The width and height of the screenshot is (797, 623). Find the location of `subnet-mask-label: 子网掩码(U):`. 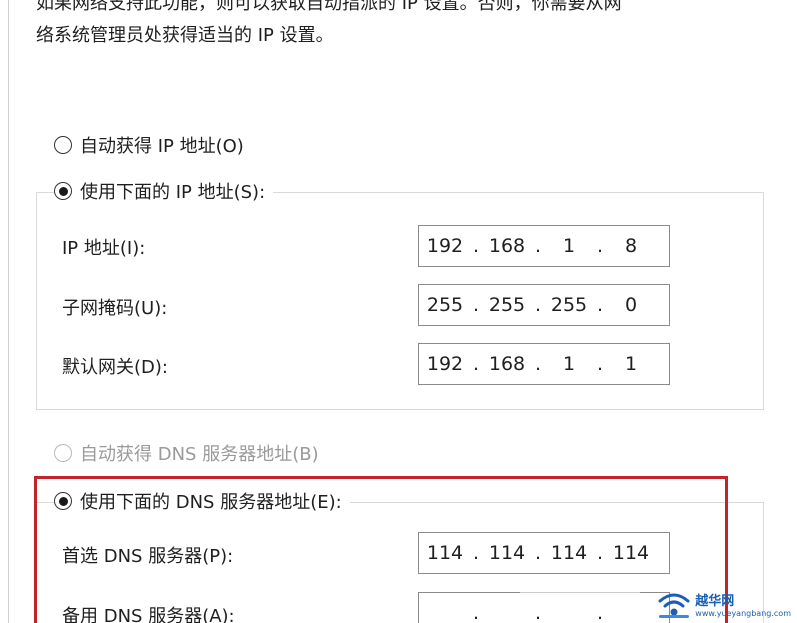

subnet-mask-label: 子网掩码(U): is located at coordinates (115, 308).